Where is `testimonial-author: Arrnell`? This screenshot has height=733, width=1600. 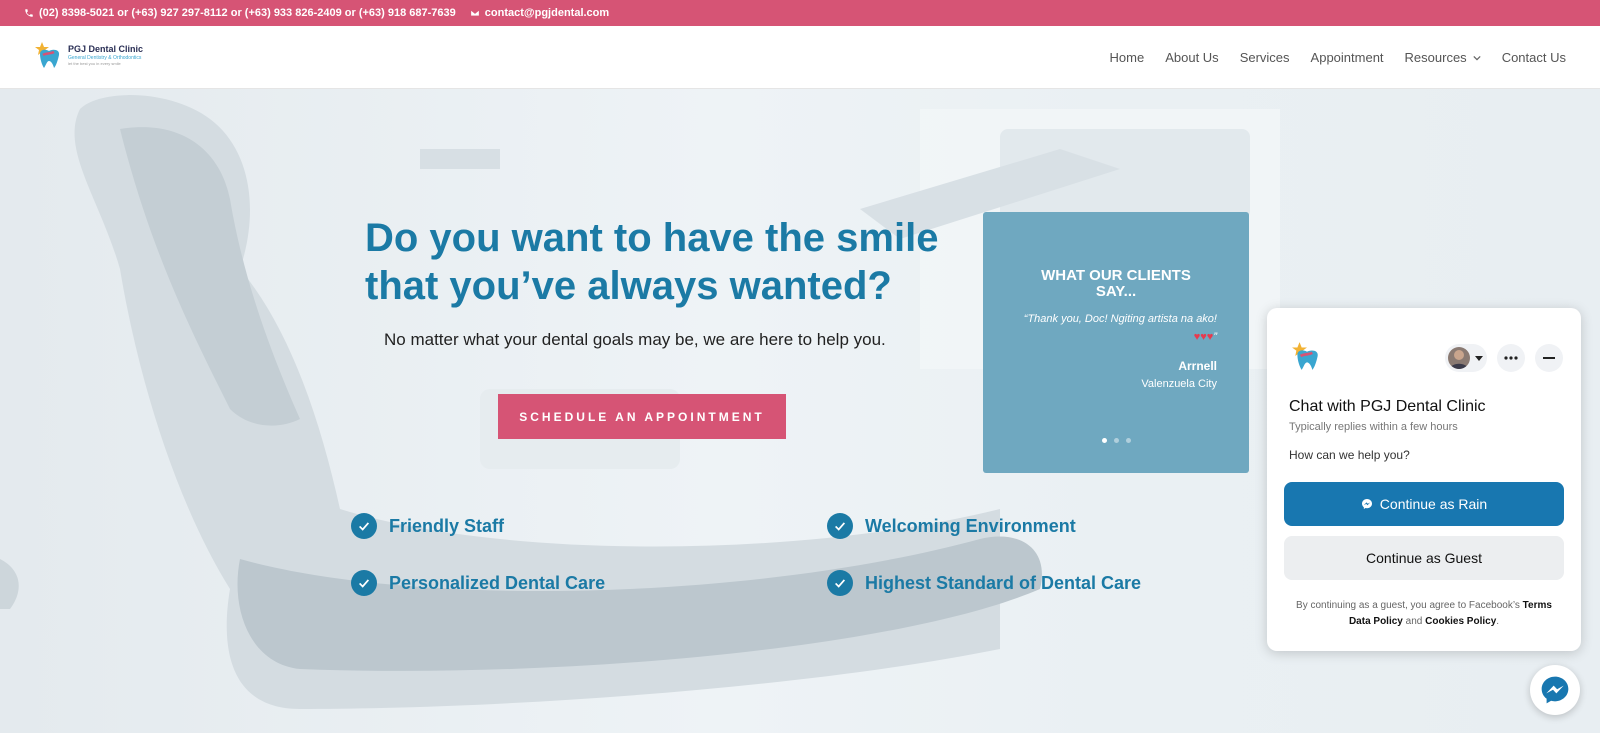 testimonial-author: Arrnell is located at coordinates (1197, 366).